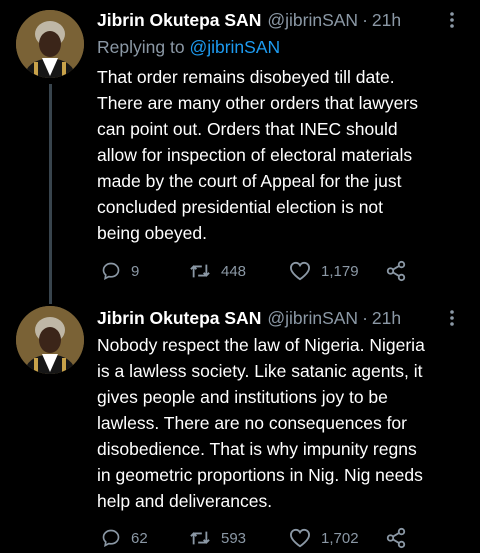 The image size is (480, 553). I want to click on like-button: 1,702, so click(324, 538).